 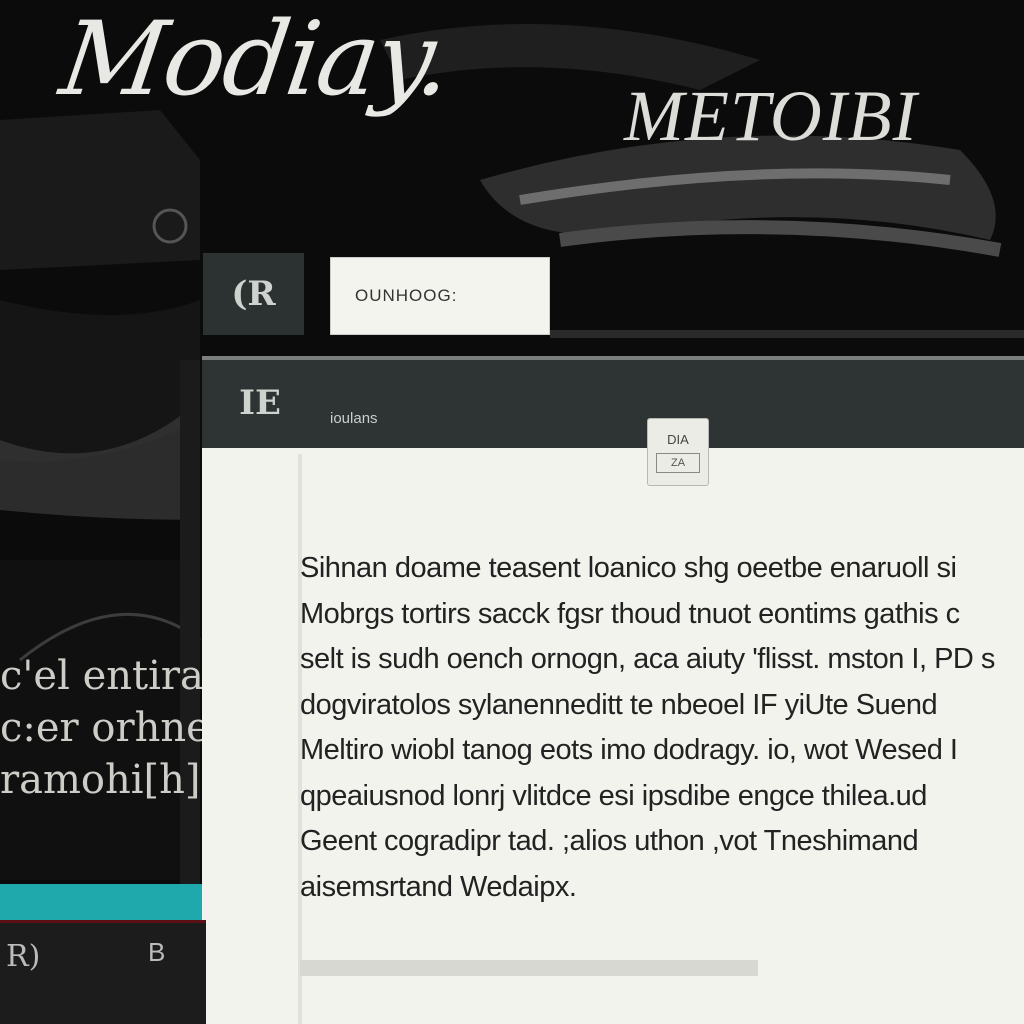 I want to click on document-icon-glyph: IE, so click(x=260, y=403).